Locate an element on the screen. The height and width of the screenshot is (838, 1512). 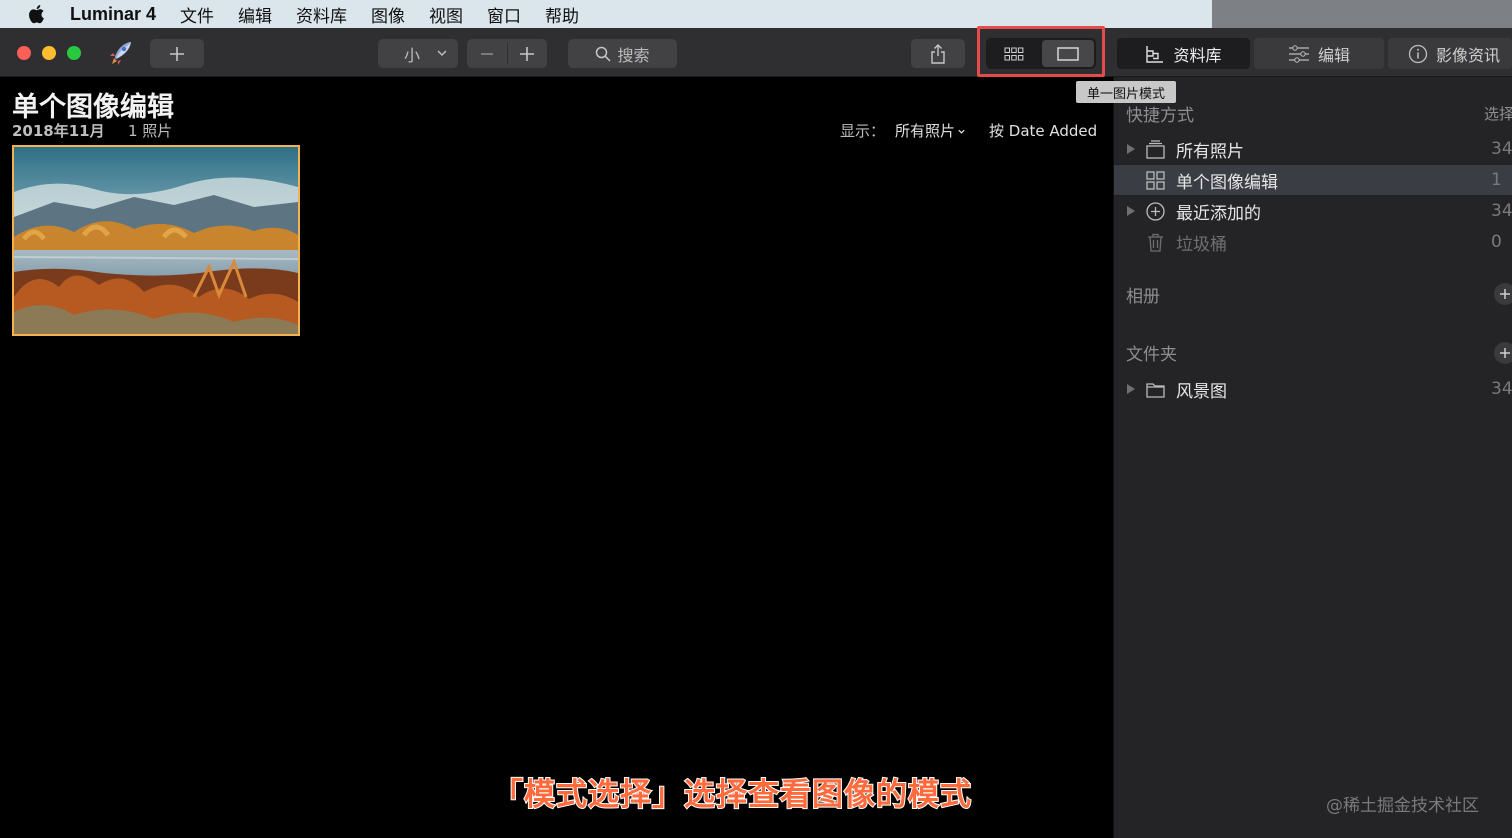
albums-heading: 相册 is located at coordinates (1143, 297).